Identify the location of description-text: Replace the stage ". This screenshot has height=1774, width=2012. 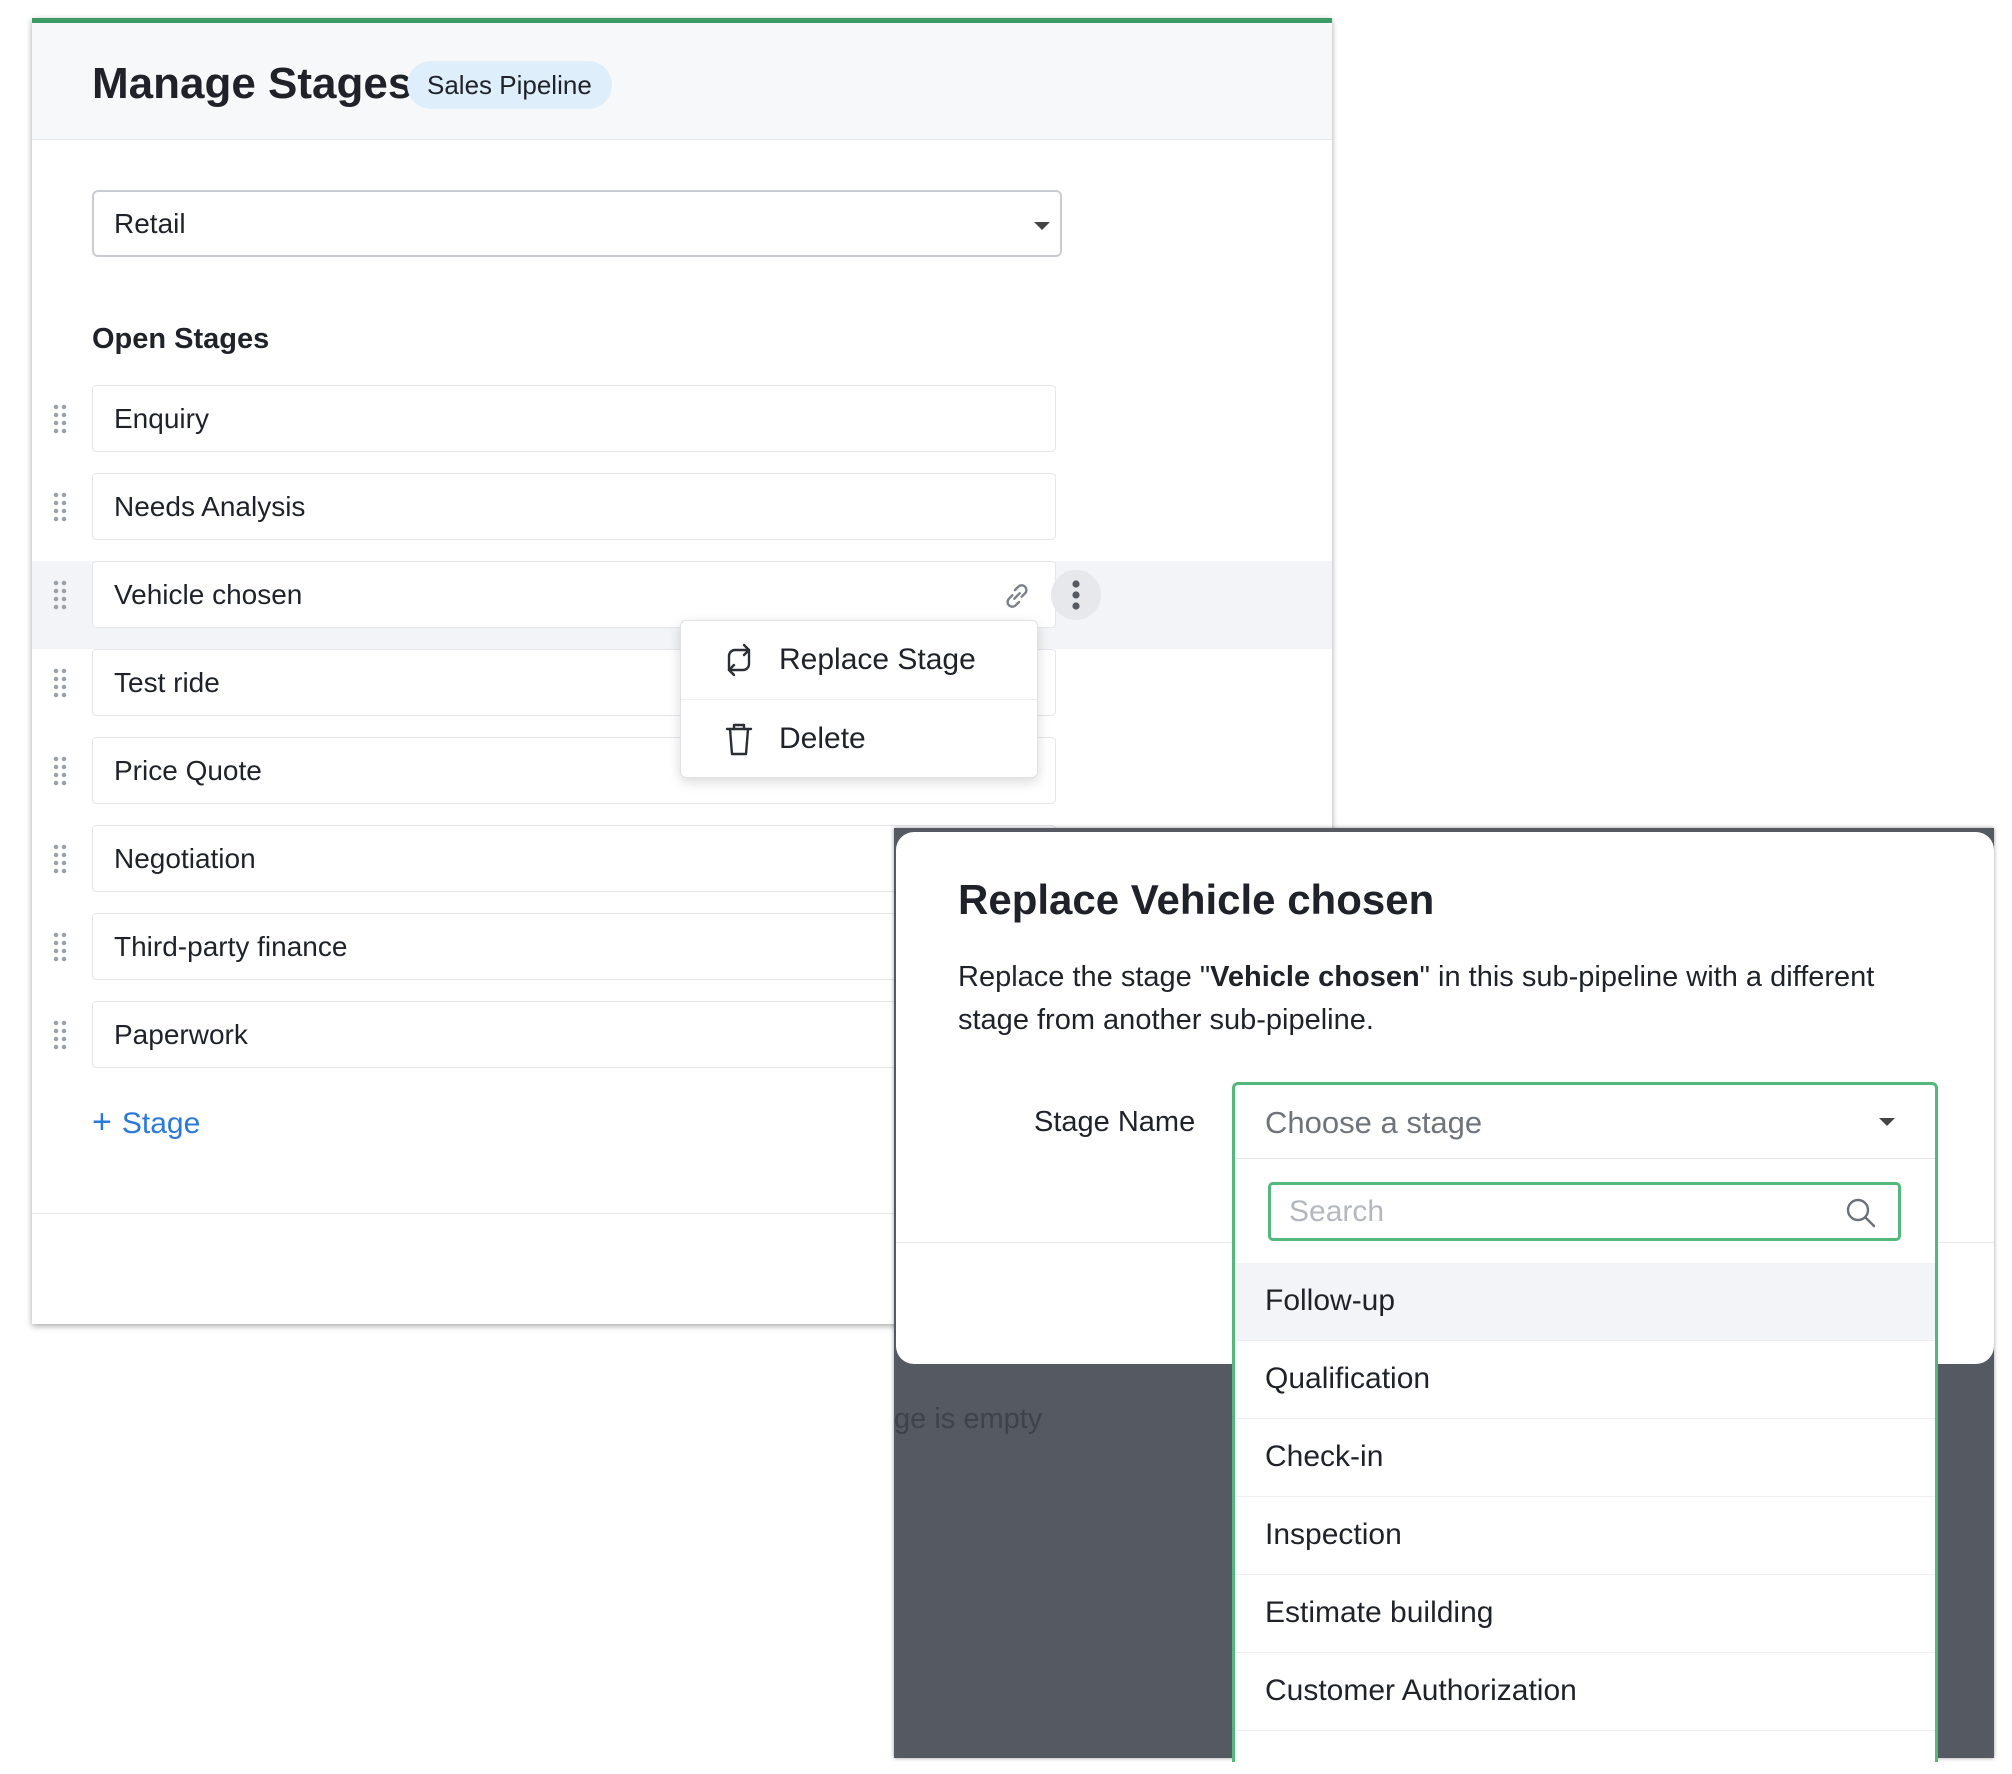
(1084, 977).